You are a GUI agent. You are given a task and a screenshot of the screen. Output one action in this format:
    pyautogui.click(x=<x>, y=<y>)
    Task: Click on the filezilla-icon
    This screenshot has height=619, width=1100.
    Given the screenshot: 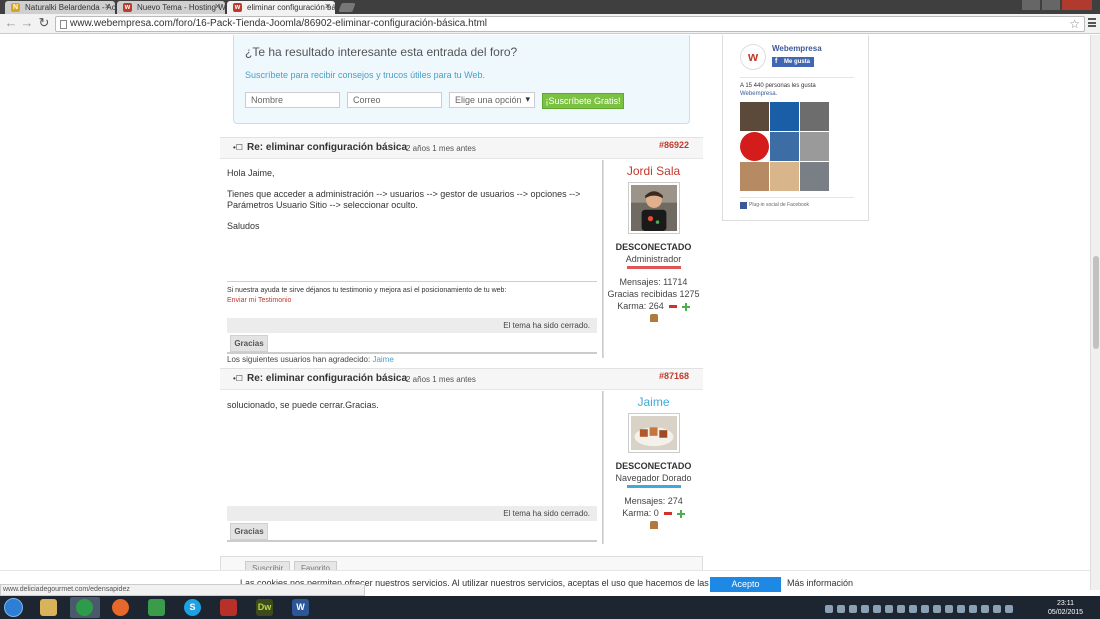 What is the action you would take?
    pyautogui.click(x=228, y=607)
    